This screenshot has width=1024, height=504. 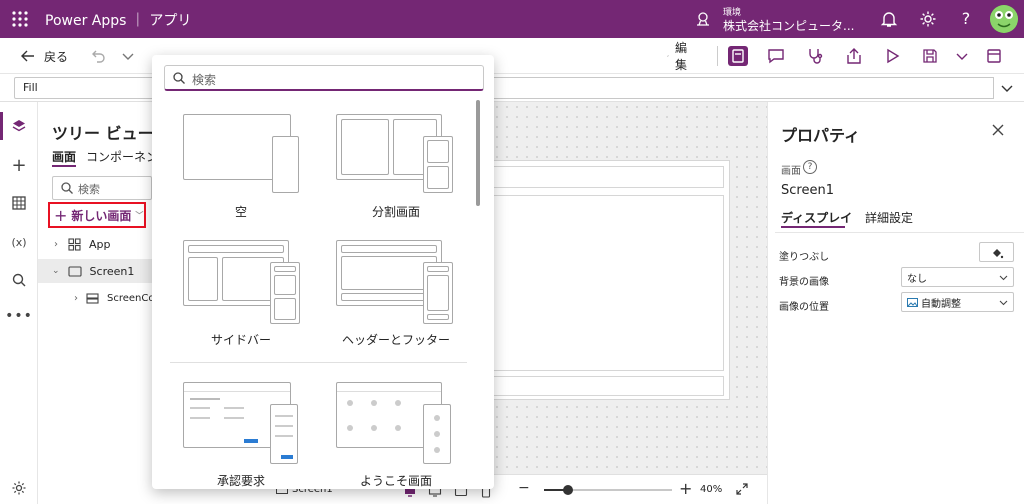 I want to click on comment-icon, so click(x=776, y=56).